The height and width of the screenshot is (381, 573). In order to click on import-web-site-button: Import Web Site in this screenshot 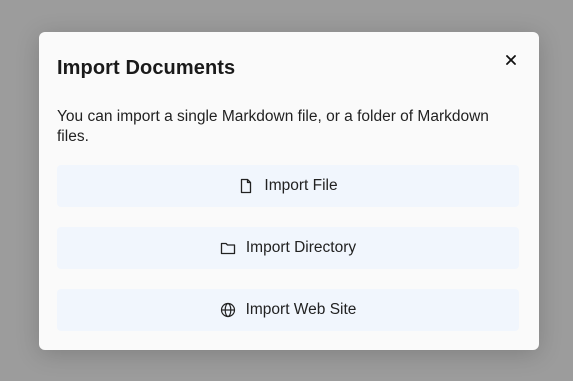, I will do `click(288, 310)`.